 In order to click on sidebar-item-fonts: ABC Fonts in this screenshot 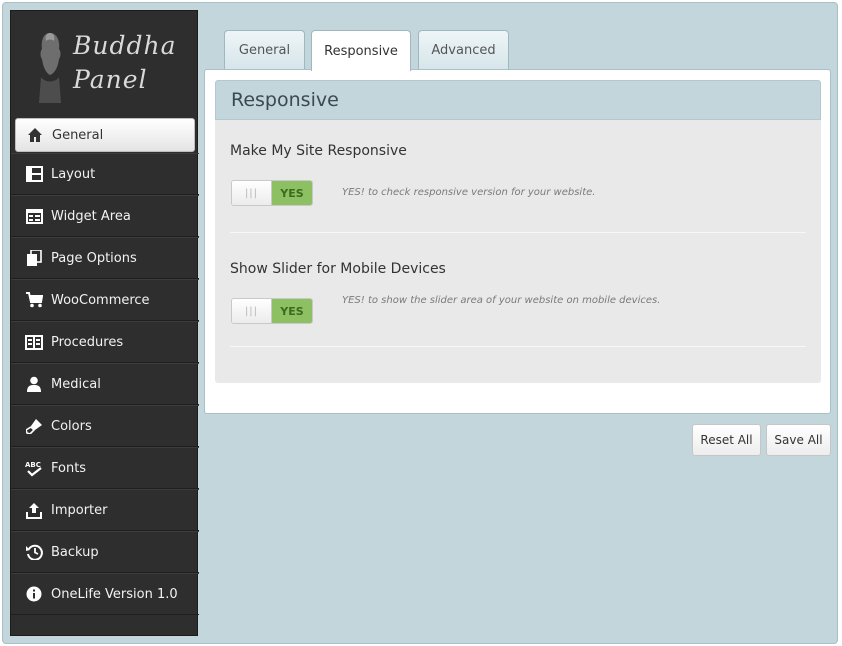, I will do `click(105, 468)`.